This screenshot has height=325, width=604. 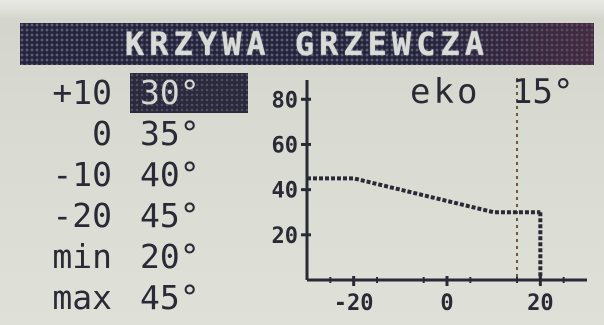 I want to click on y-tick-label: 20, so click(x=285, y=236).